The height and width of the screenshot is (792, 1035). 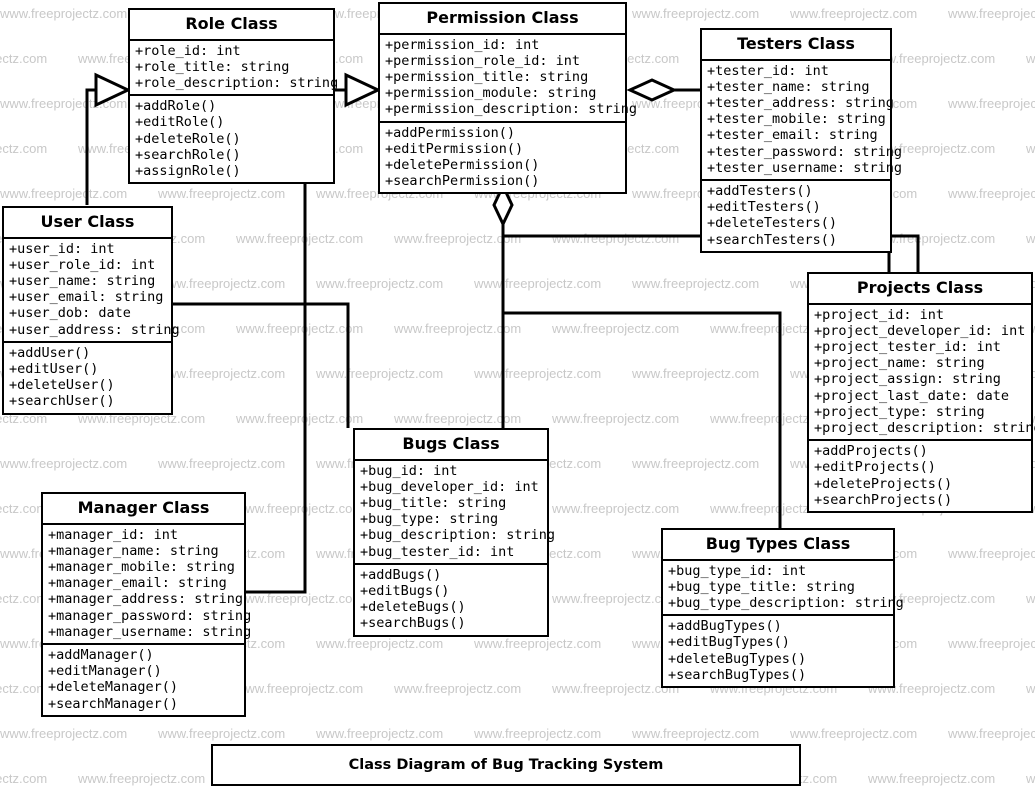 What do you see at coordinates (805, 167) in the screenshot?
I see `class-member-row: +tester_username: string` at bounding box center [805, 167].